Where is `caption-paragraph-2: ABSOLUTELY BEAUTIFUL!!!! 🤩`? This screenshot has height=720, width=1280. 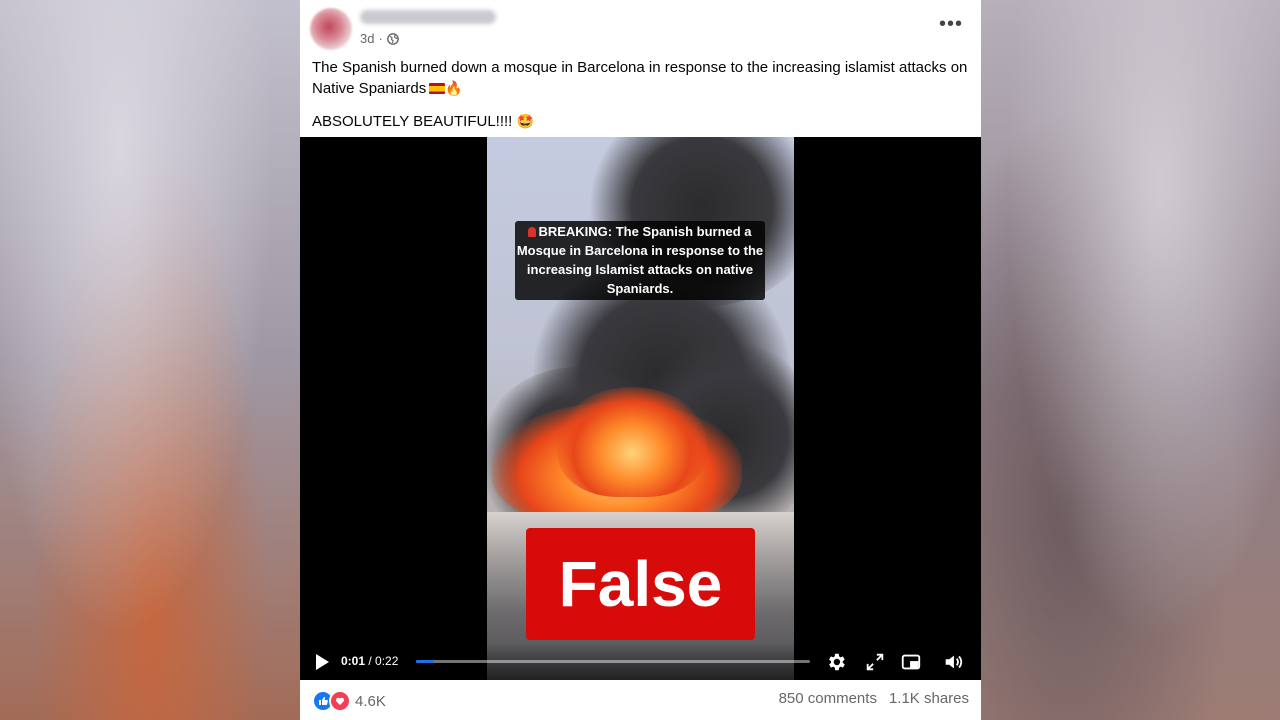 caption-paragraph-2: ABSOLUTELY BEAUTIFUL!!!! 🤩 is located at coordinates (642, 121).